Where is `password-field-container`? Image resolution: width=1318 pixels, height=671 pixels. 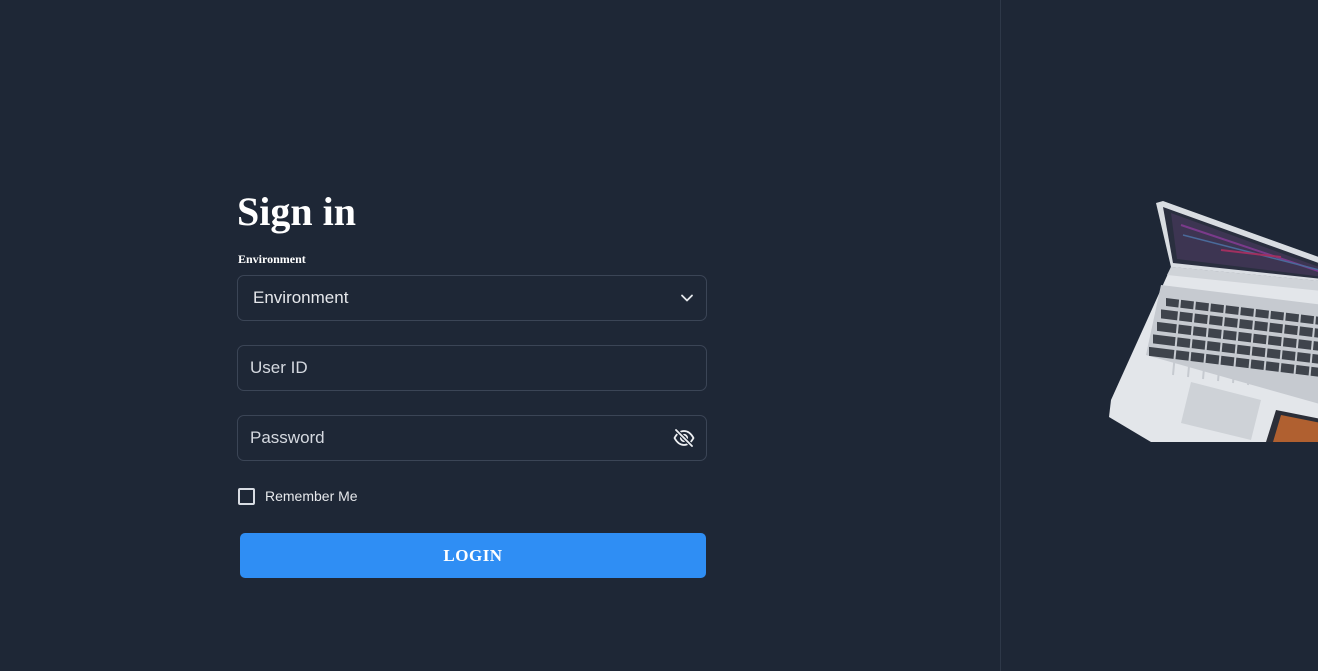 password-field-container is located at coordinates (472, 438).